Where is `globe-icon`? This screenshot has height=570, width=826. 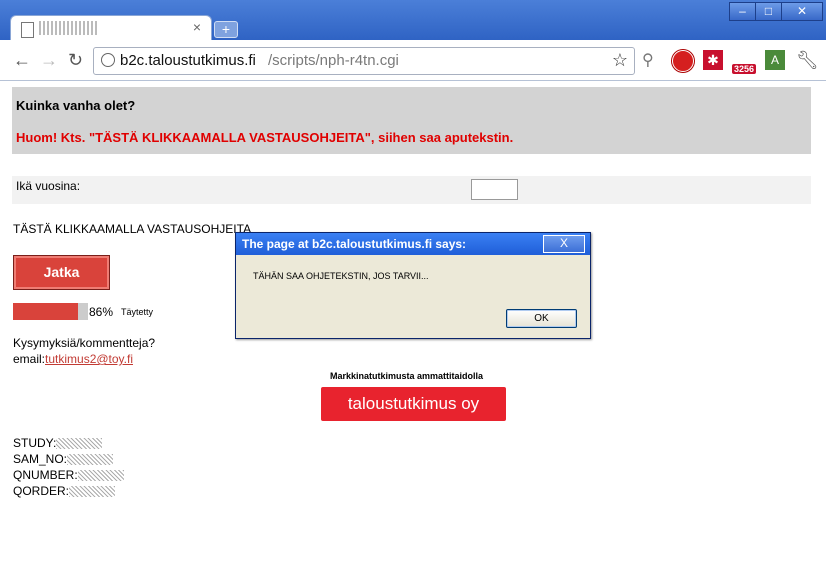
globe-icon is located at coordinates (108, 60).